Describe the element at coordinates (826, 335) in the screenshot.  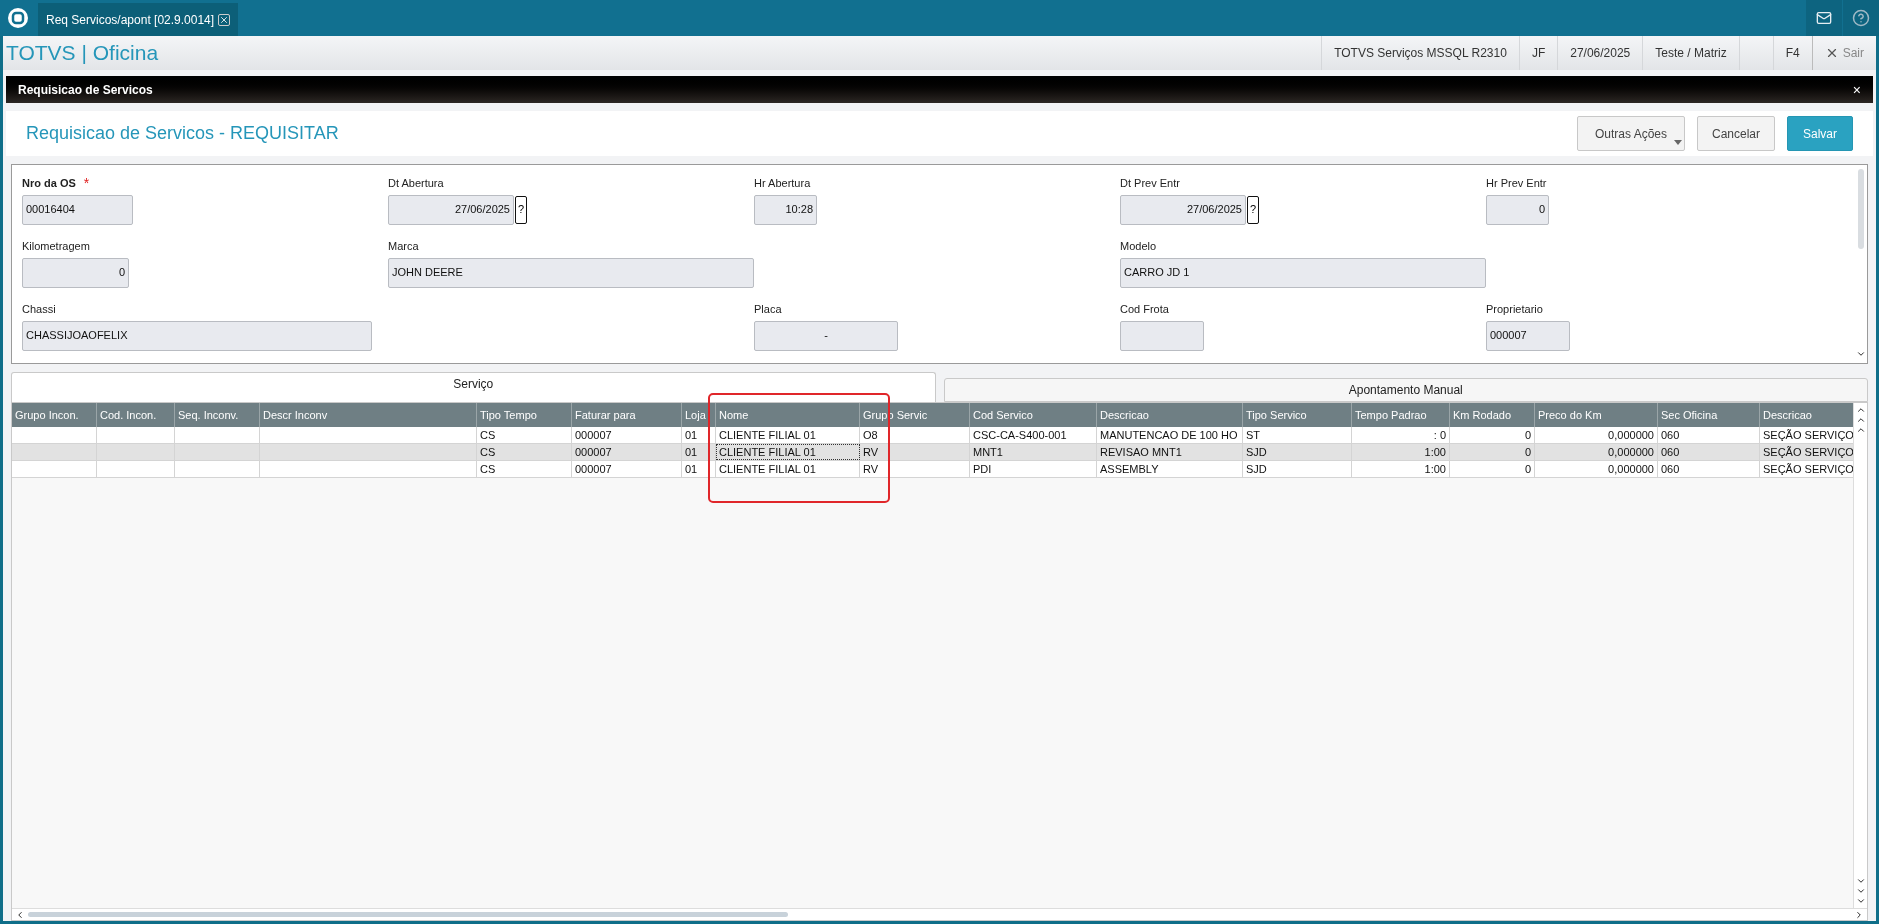
I see `input-field: -` at that location.